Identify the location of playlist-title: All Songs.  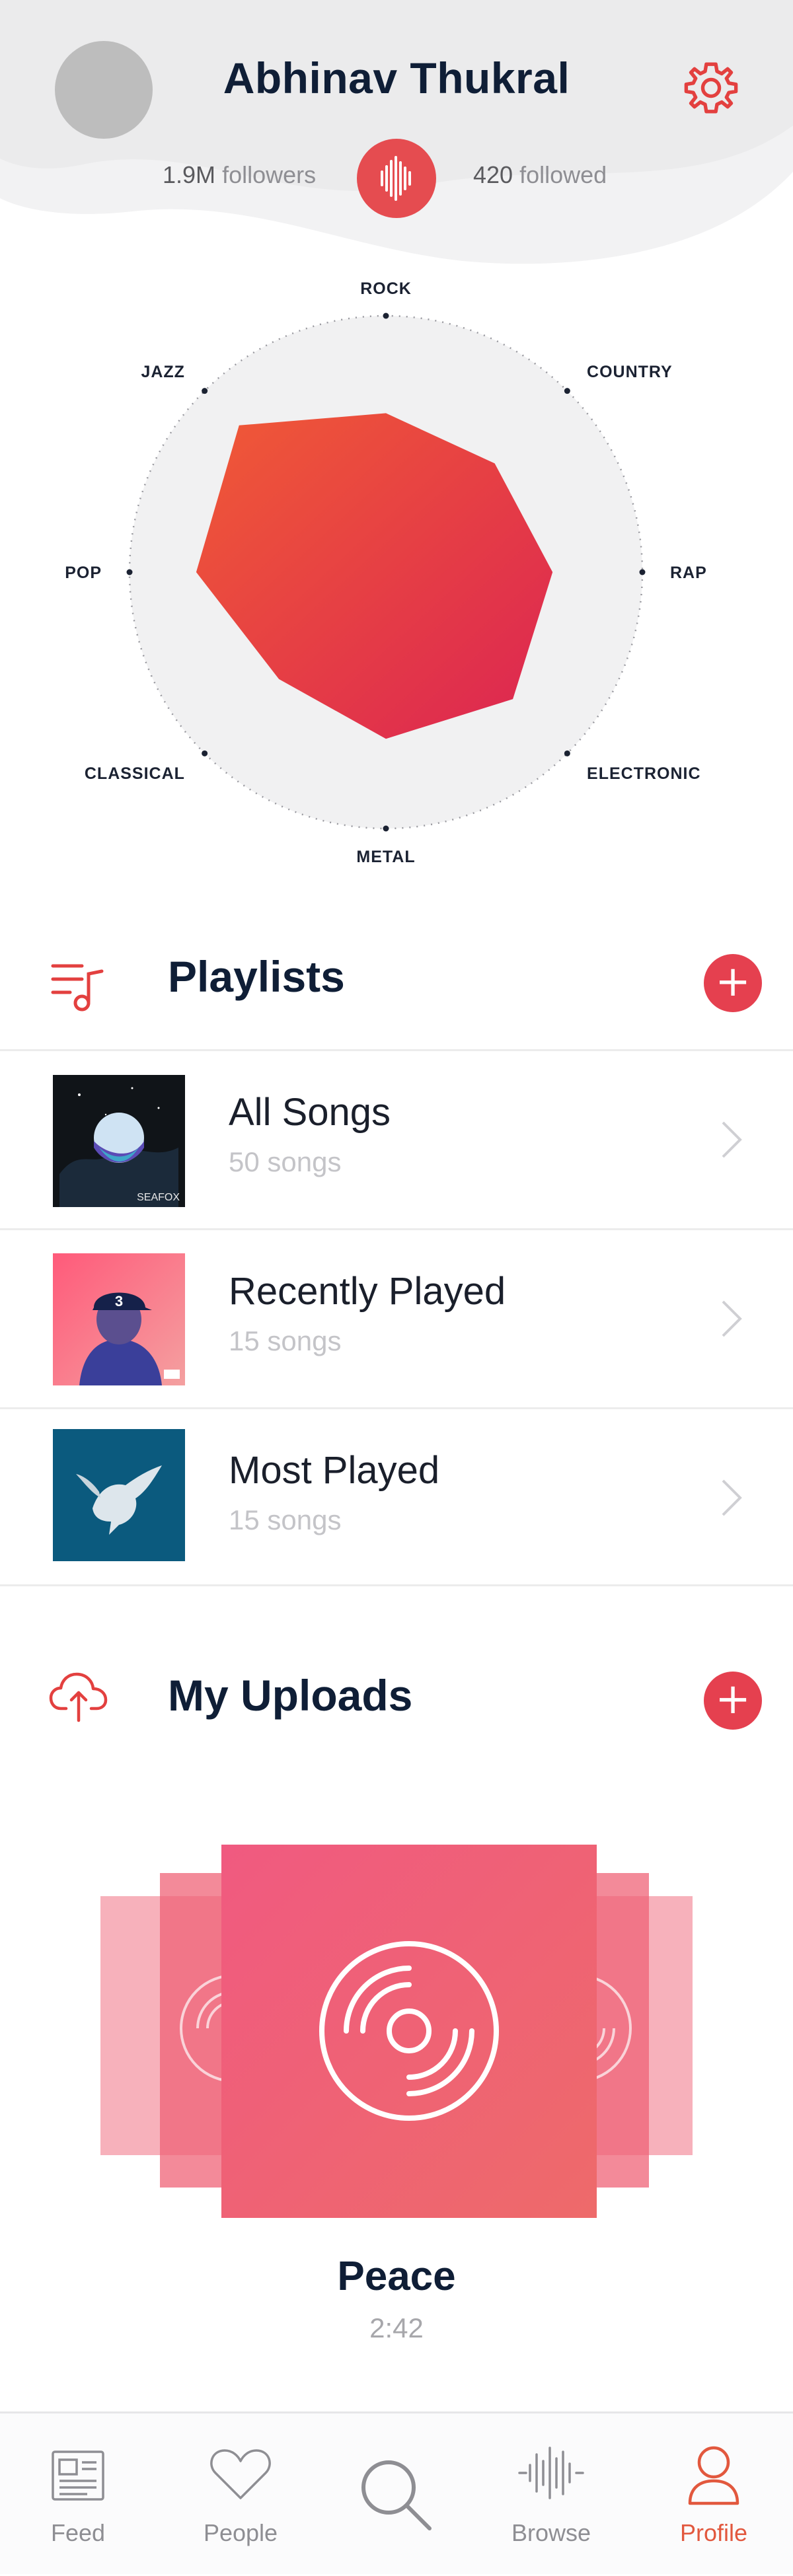
(310, 1112).